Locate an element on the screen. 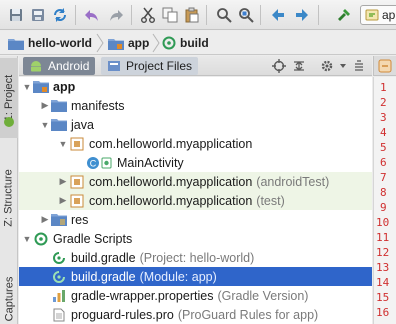  editor-tab is located at coordinates (384, 66).